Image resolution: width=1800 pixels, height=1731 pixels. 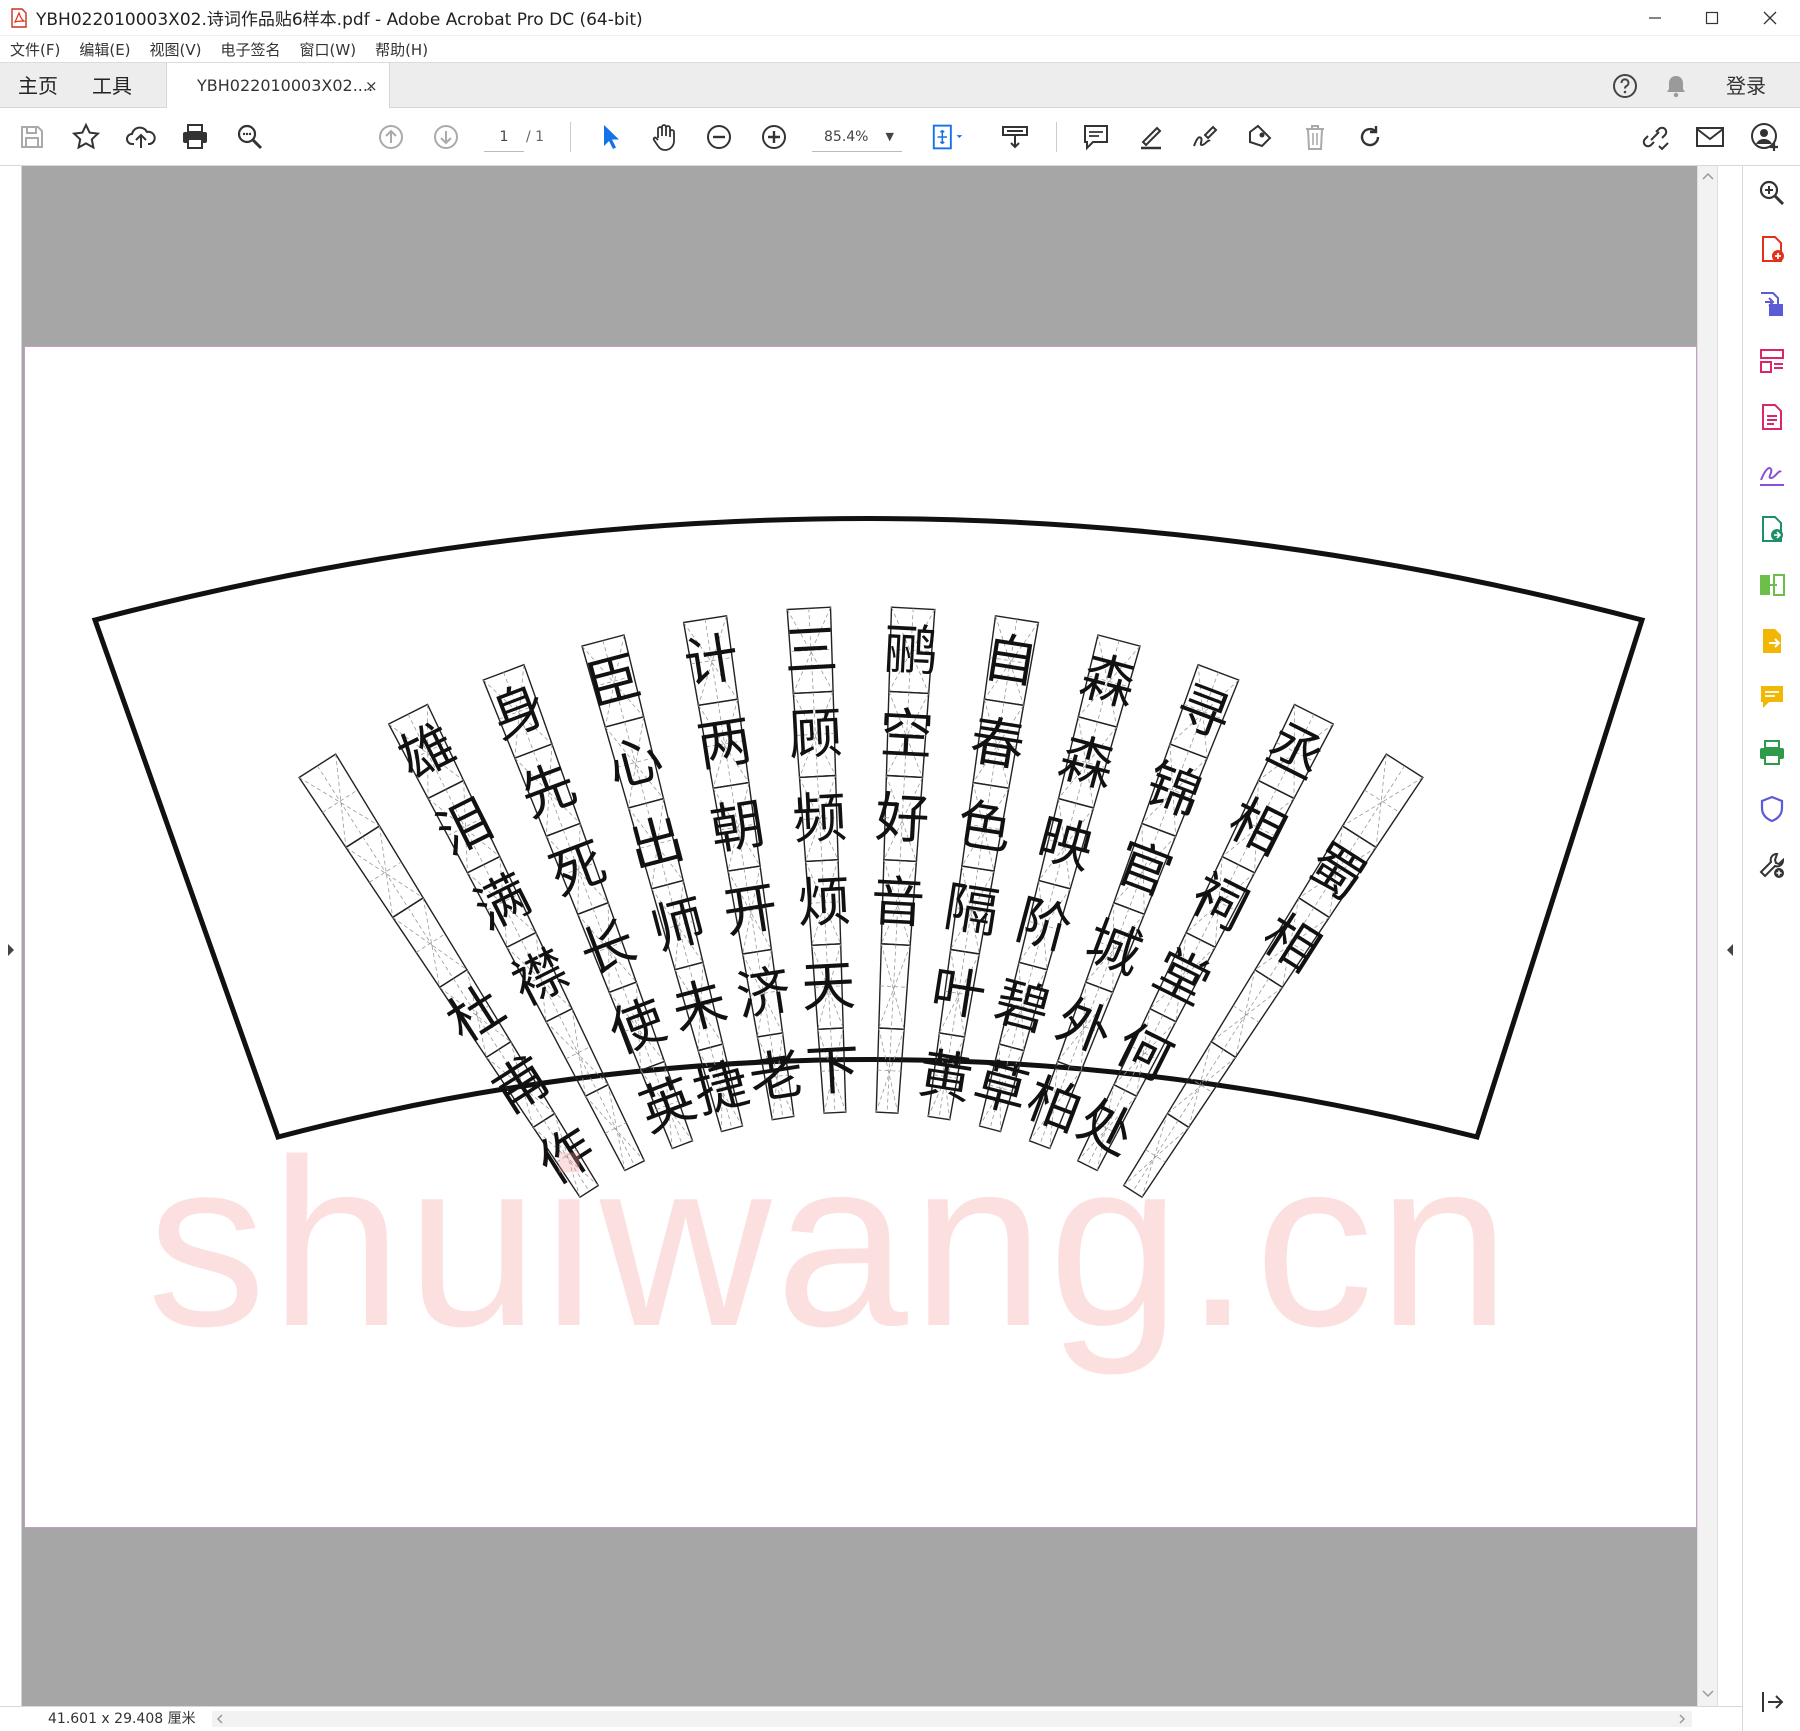 I want to click on read-mode-icon, so click(x=1015, y=137).